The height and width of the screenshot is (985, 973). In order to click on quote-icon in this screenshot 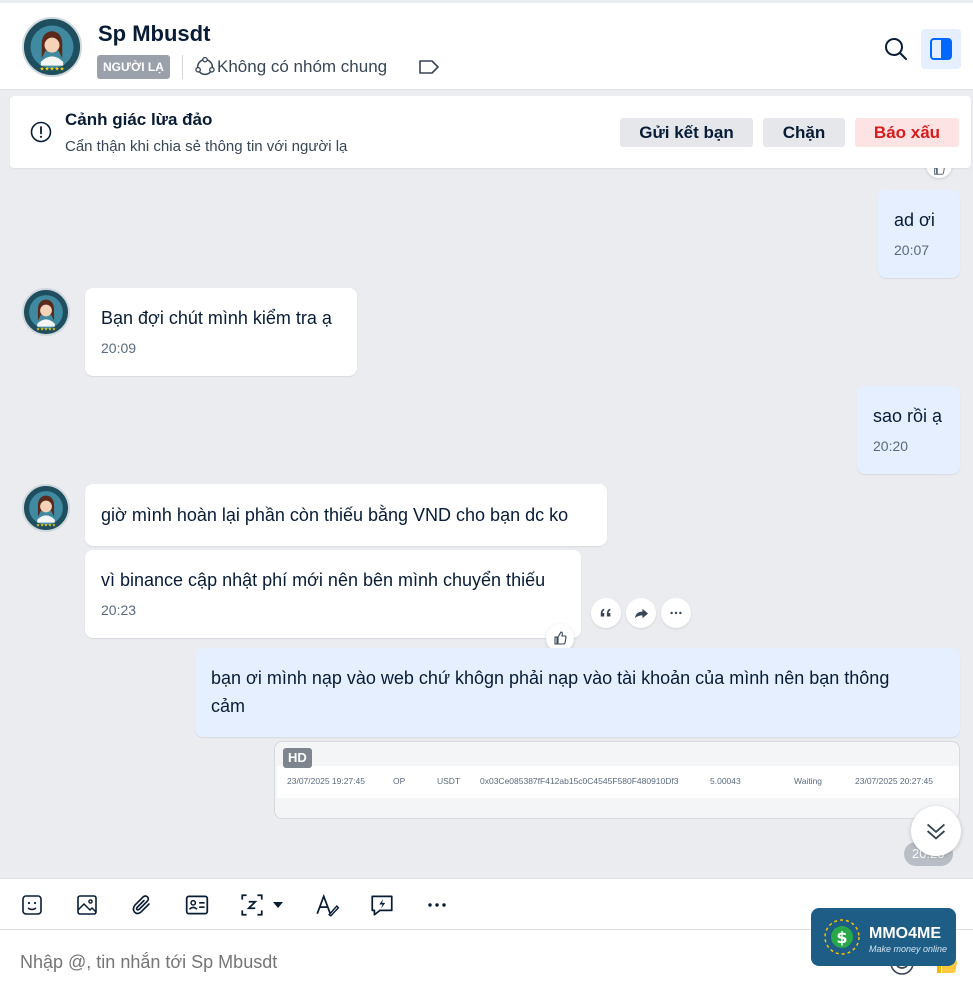, I will do `click(605, 612)`.